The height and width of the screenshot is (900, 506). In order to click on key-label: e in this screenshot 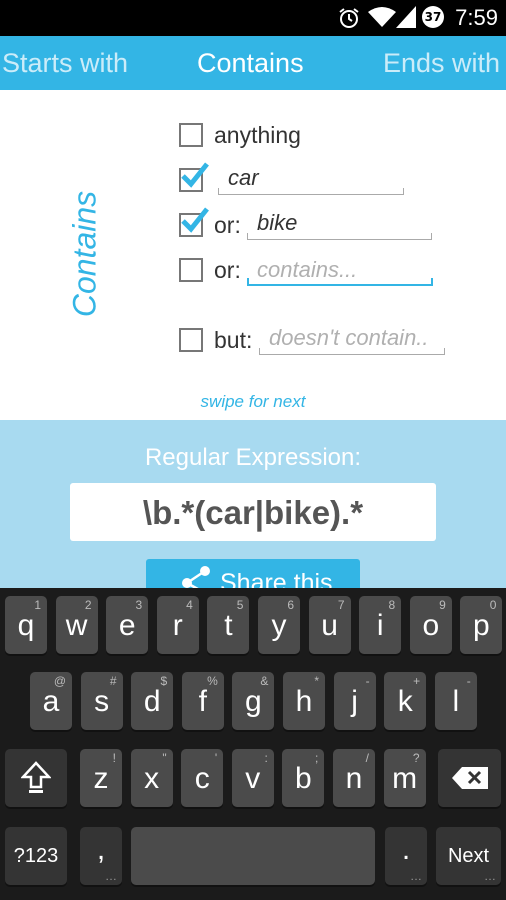, I will do `click(127, 625)`.